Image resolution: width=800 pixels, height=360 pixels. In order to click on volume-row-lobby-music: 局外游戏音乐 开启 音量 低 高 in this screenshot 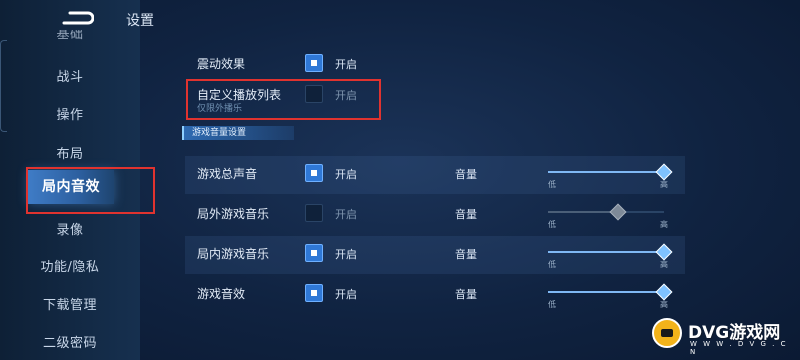, I will do `click(435, 215)`.